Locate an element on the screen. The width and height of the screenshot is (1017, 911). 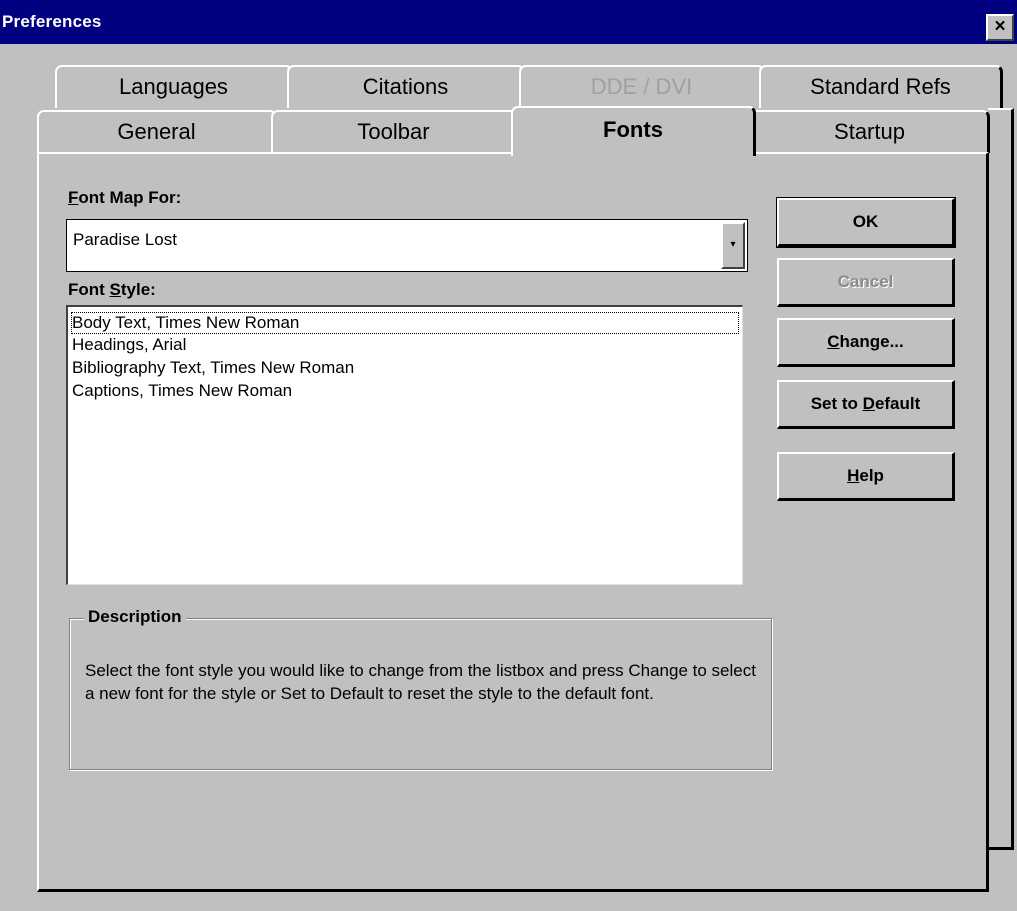
list-item: Captions, Times New Roman is located at coordinates (405, 391).